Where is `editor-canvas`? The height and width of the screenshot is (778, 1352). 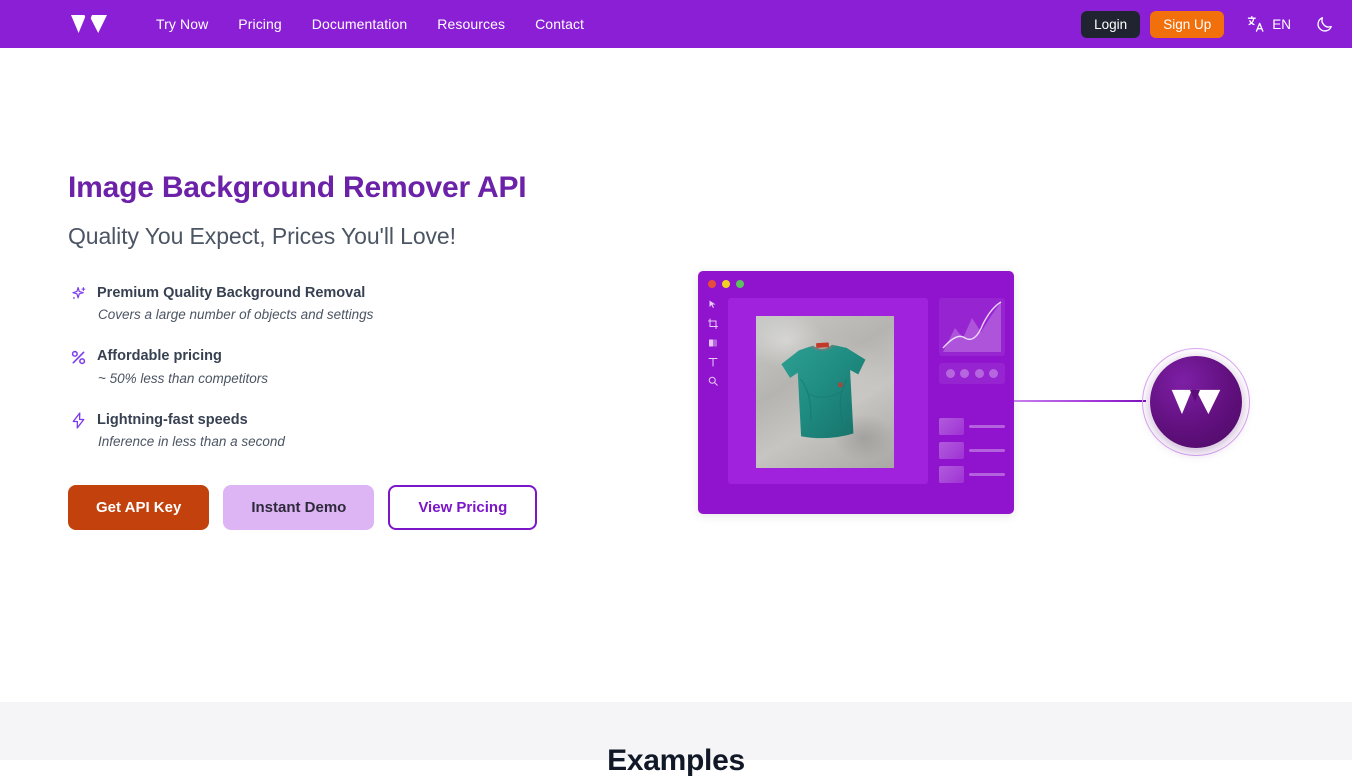
editor-canvas is located at coordinates (828, 391).